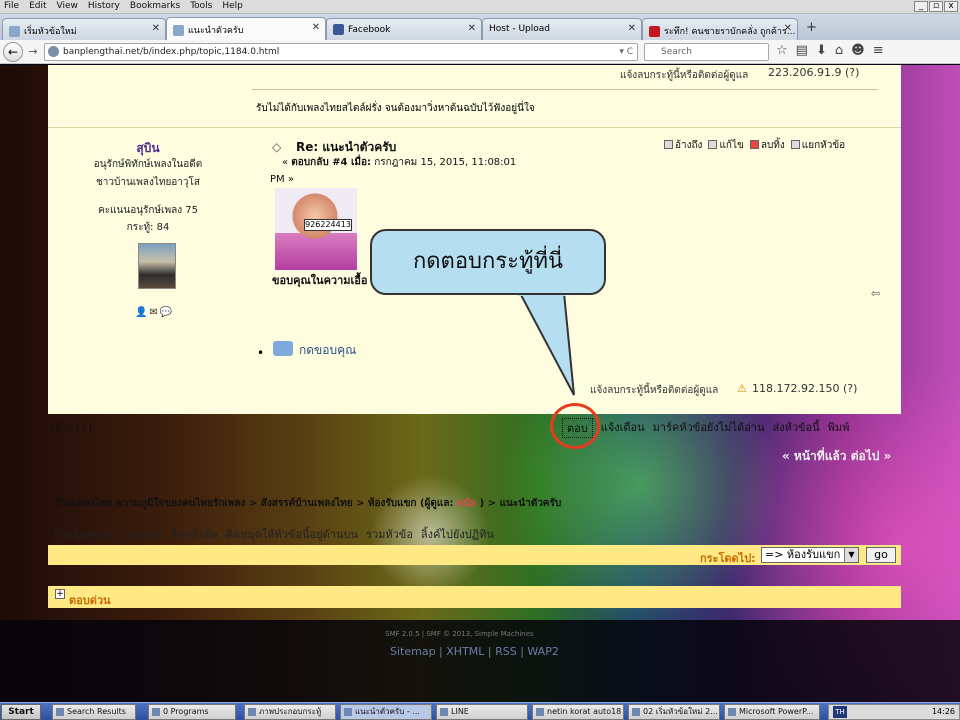 The width and height of the screenshot is (960, 720). Describe the element at coordinates (742, 388) in the screenshot. I see `warning-icon: ⚠` at that location.